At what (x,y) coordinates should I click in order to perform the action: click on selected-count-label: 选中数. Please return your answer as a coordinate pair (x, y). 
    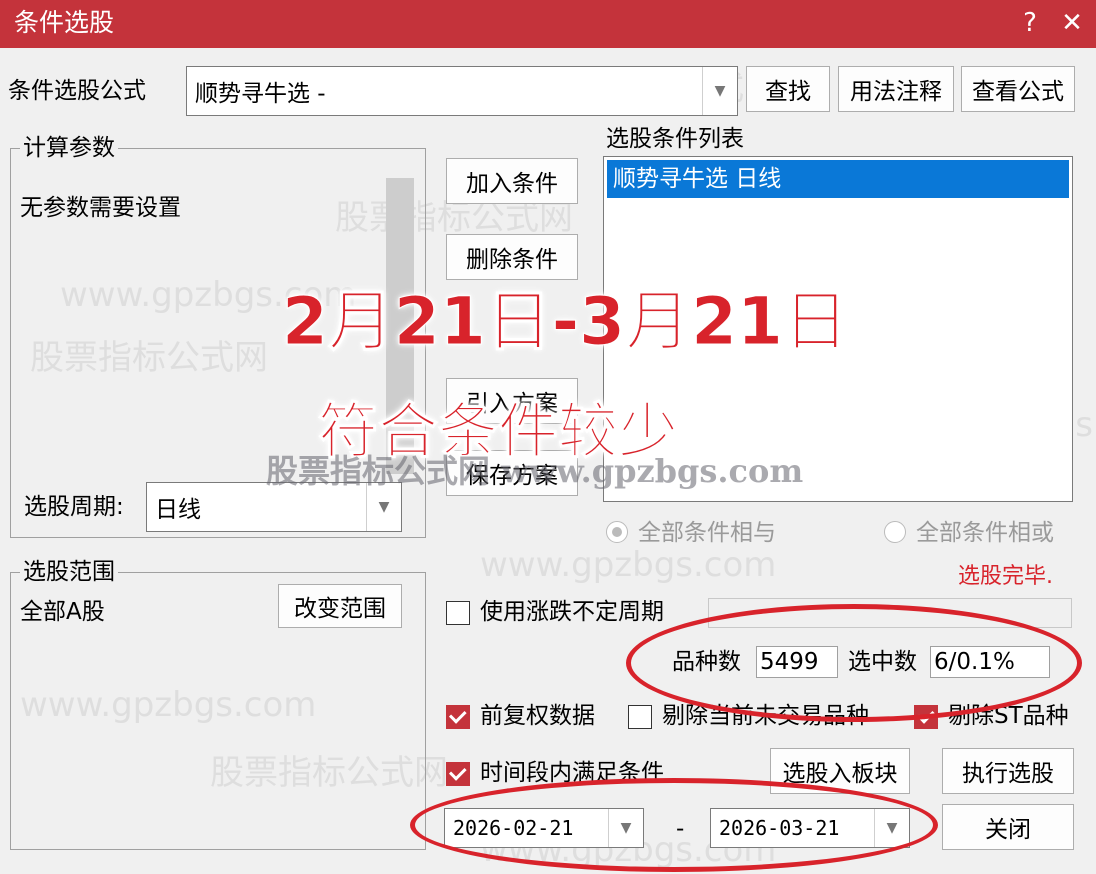
    Looking at the image, I should click on (882, 662).